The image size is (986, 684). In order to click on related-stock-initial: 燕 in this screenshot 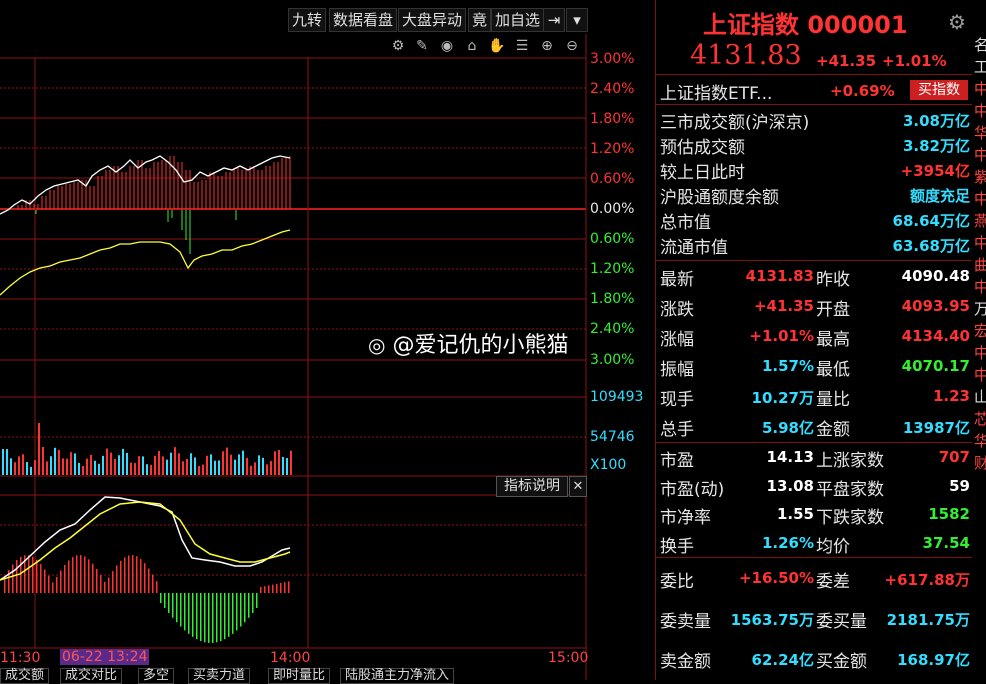, I will do `click(980, 221)`.